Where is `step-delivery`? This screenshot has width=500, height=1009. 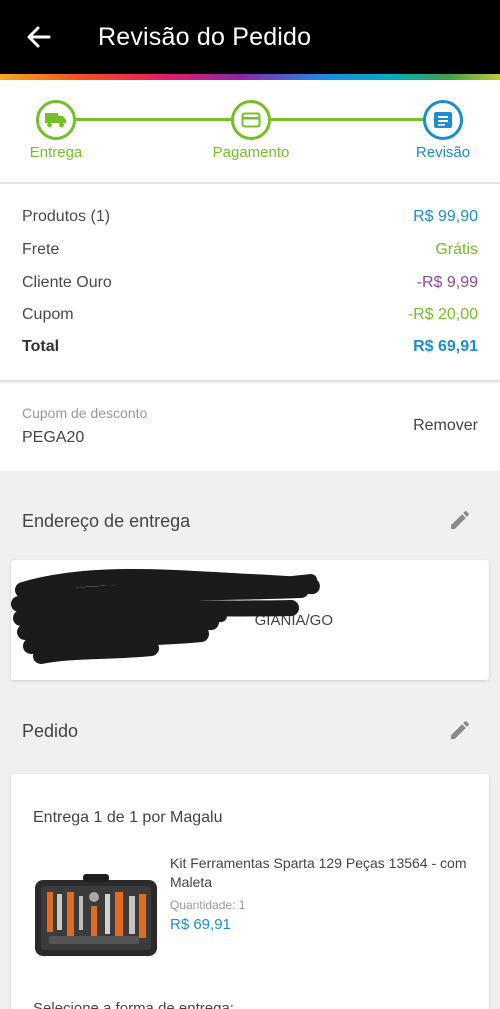 step-delivery is located at coordinates (56, 120).